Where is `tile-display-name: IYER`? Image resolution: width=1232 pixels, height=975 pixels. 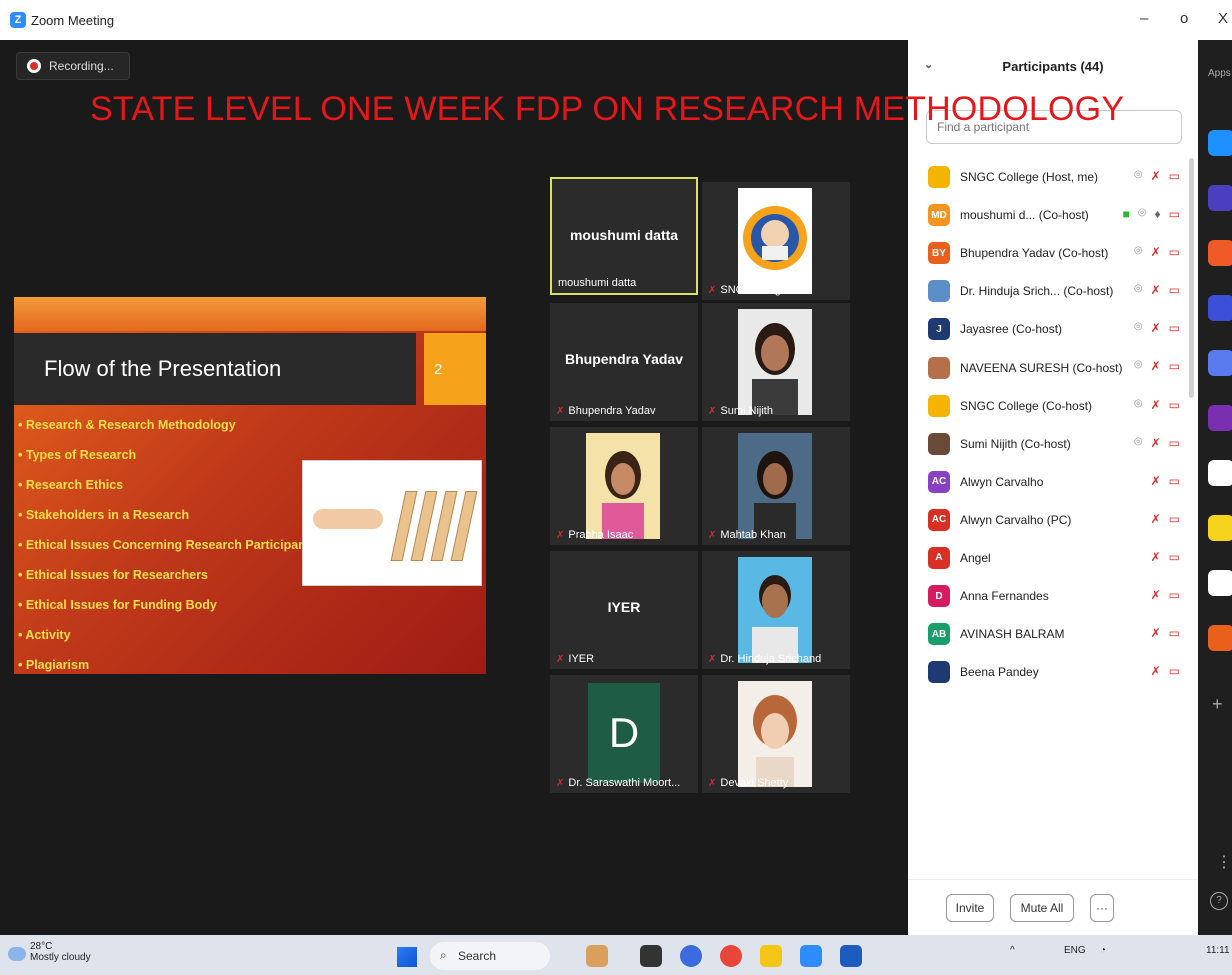 tile-display-name: IYER is located at coordinates (624, 607).